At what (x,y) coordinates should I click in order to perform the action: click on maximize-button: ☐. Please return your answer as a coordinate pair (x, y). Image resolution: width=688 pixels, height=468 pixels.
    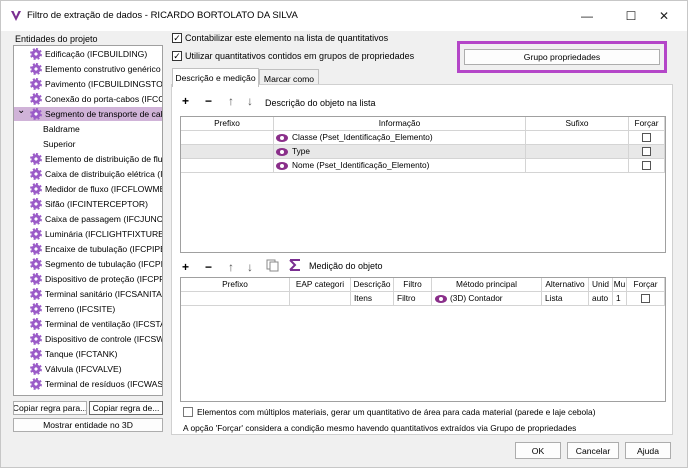
    Looking at the image, I should click on (631, 16).